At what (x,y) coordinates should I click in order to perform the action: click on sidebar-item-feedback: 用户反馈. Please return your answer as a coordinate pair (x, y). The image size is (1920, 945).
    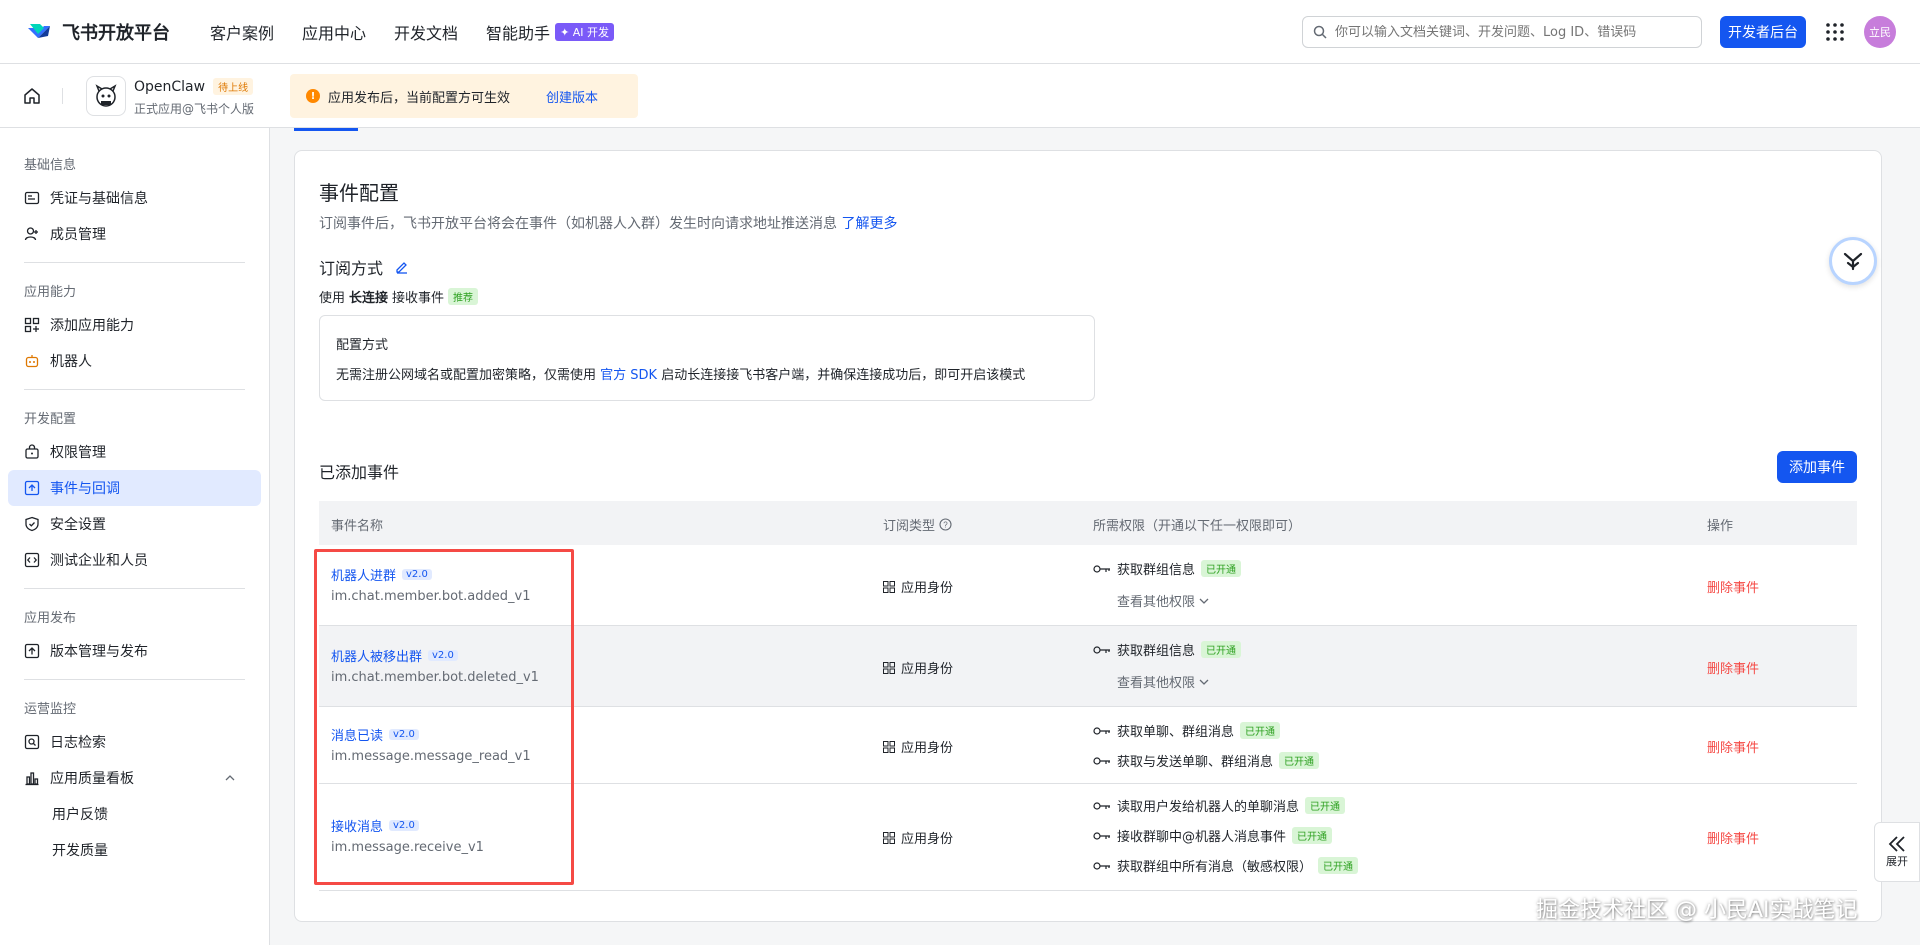
    Looking at the image, I should click on (134, 814).